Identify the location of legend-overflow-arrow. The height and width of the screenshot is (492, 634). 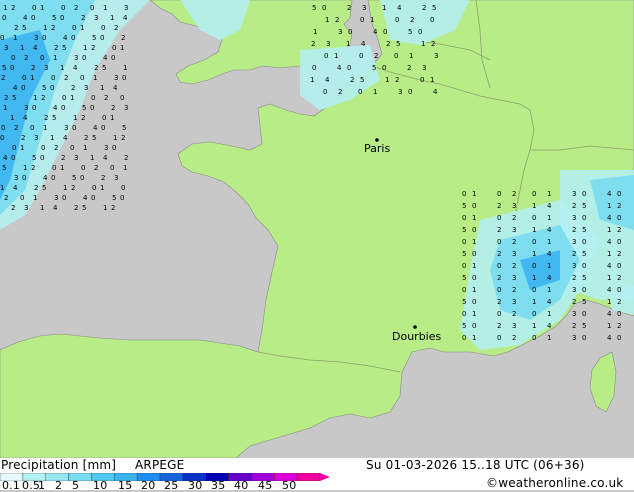
(325, 477).